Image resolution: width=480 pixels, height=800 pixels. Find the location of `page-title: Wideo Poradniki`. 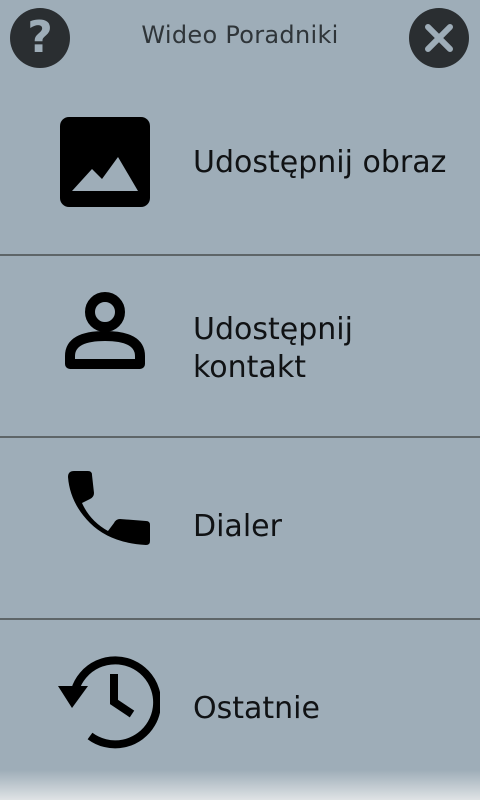

page-title: Wideo Poradniki is located at coordinates (240, 35).